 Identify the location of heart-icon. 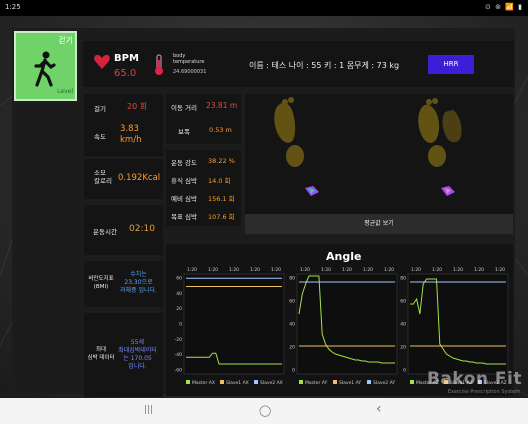
(102, 61).